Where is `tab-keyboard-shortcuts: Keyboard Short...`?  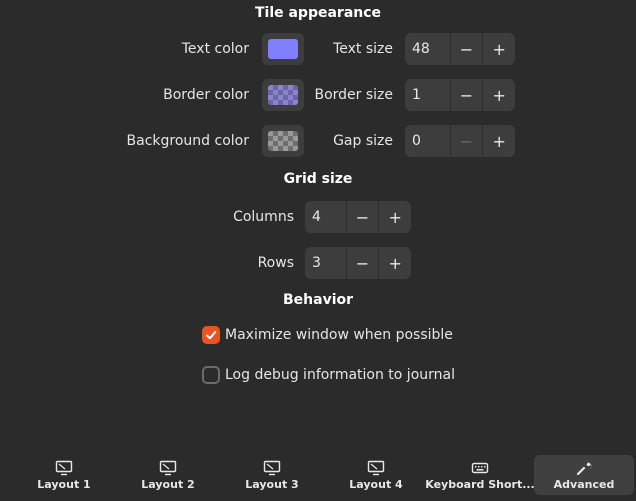 tab-keyboard-shortcuts: Keyboard Short... is located at coordinates (480, 475).